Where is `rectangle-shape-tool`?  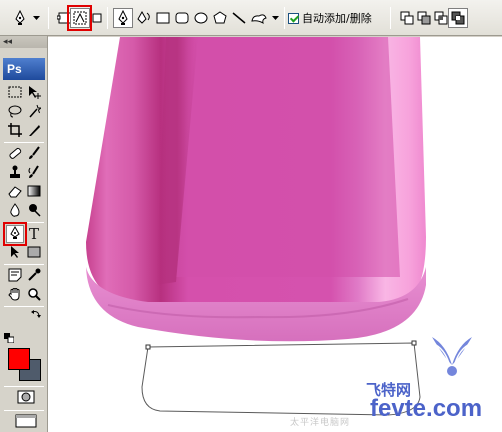 rectangle-shape-tool is located at coordinates (34, 253).